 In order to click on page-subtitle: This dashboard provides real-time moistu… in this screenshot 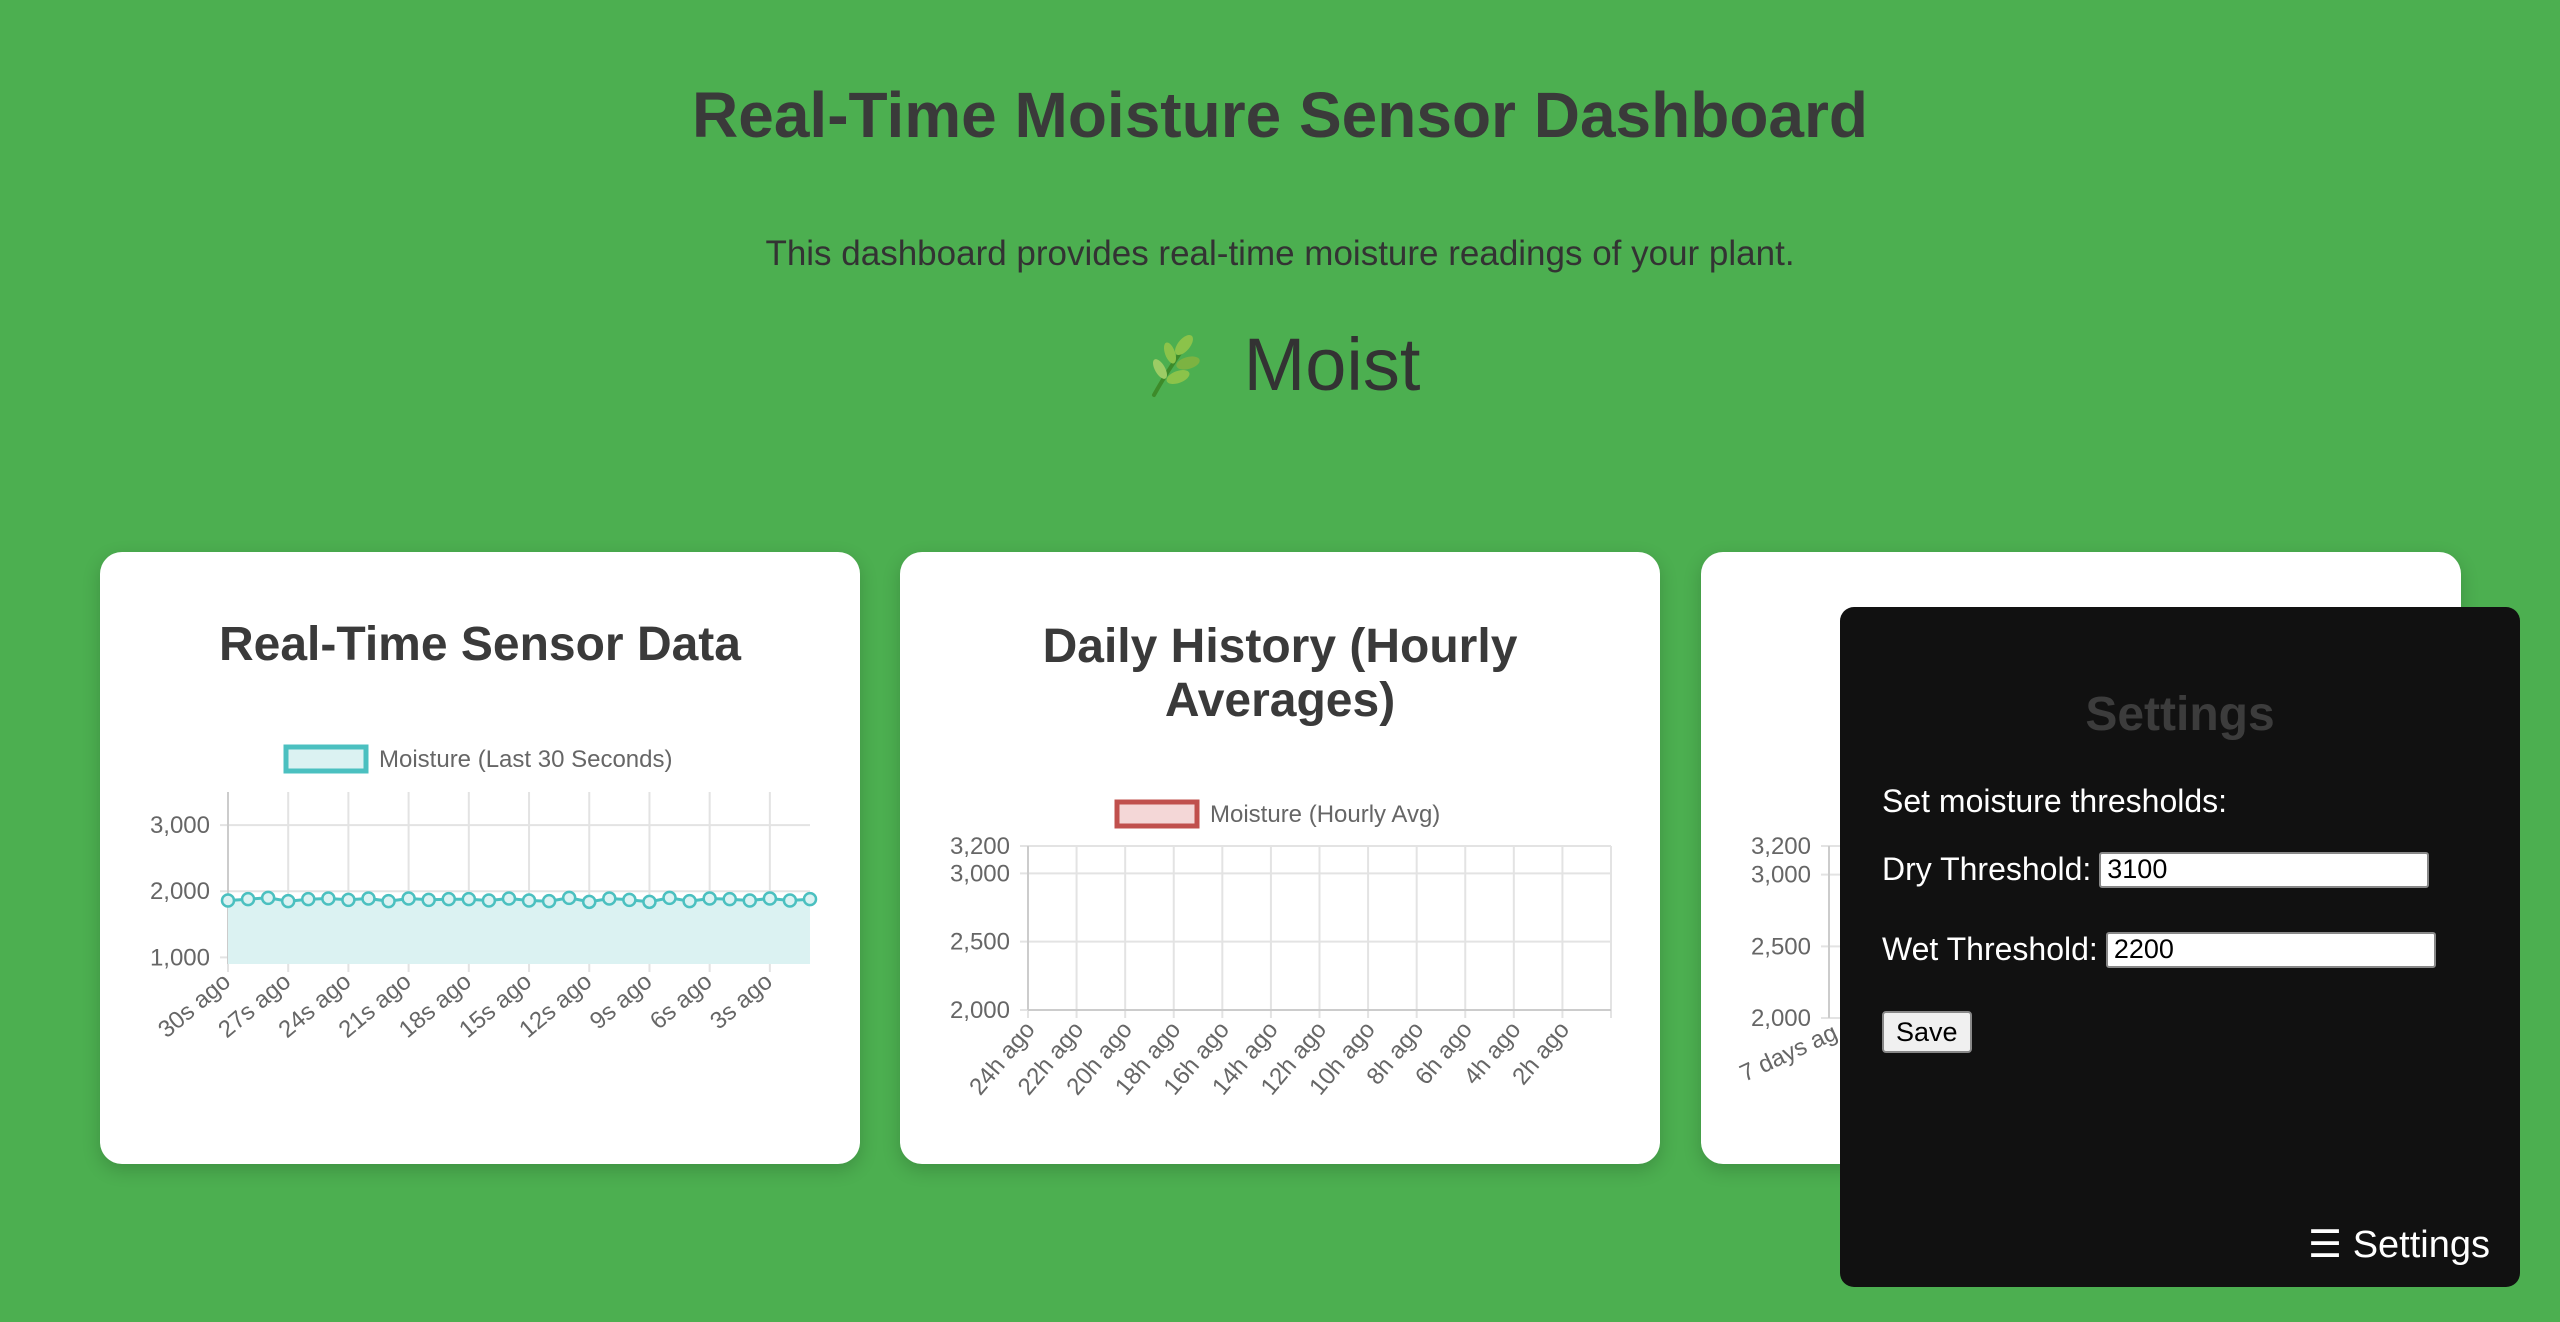, I will do `click(1280, 253)`.